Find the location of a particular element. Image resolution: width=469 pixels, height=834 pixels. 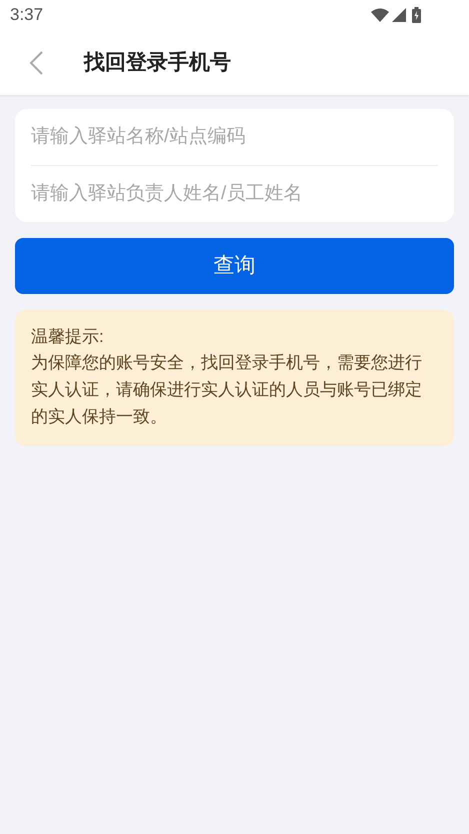

input-field: 请输入驿站名称/站点编码 is located at coordinates (234, 137).